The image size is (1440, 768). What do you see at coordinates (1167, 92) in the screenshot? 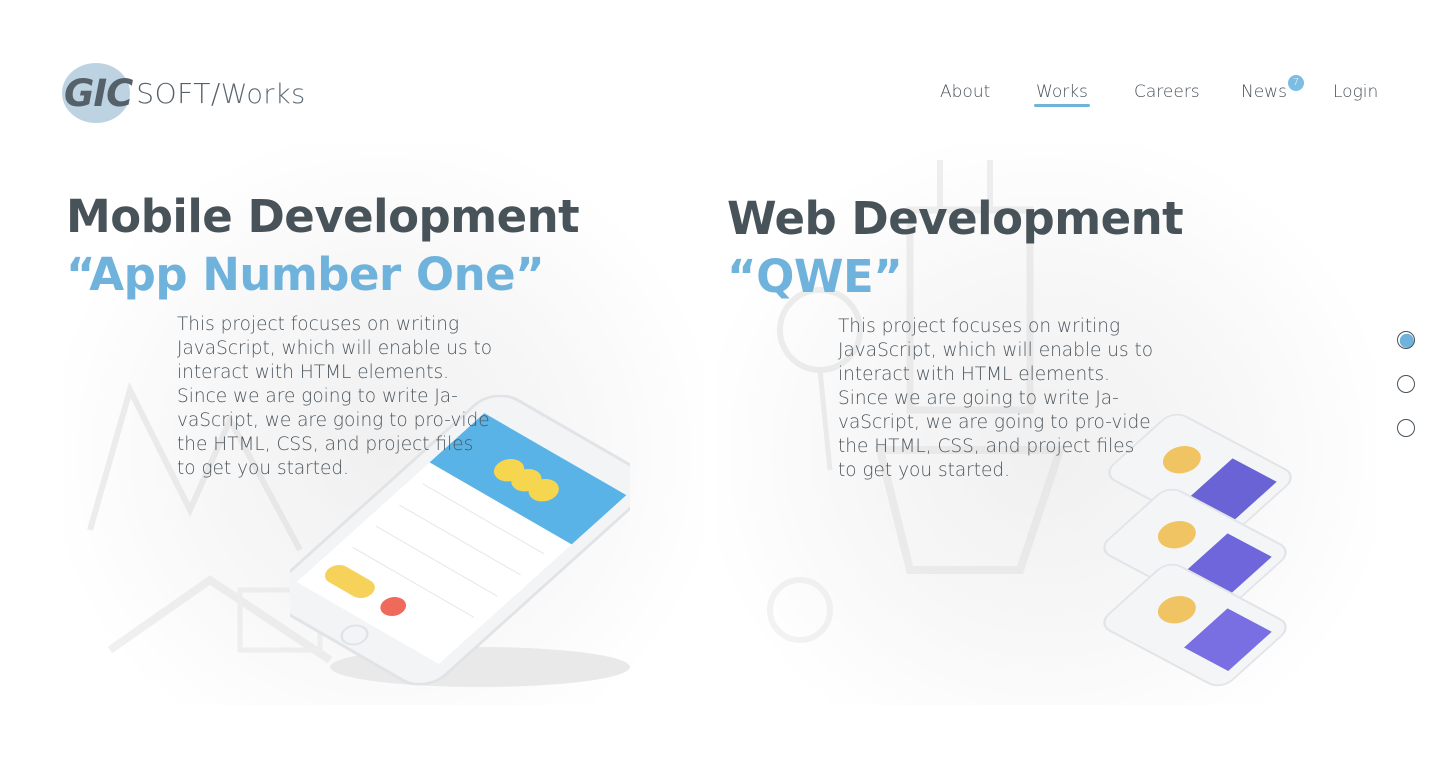
I see `nav-careers: Careers` at bounding box center [1167, 92].